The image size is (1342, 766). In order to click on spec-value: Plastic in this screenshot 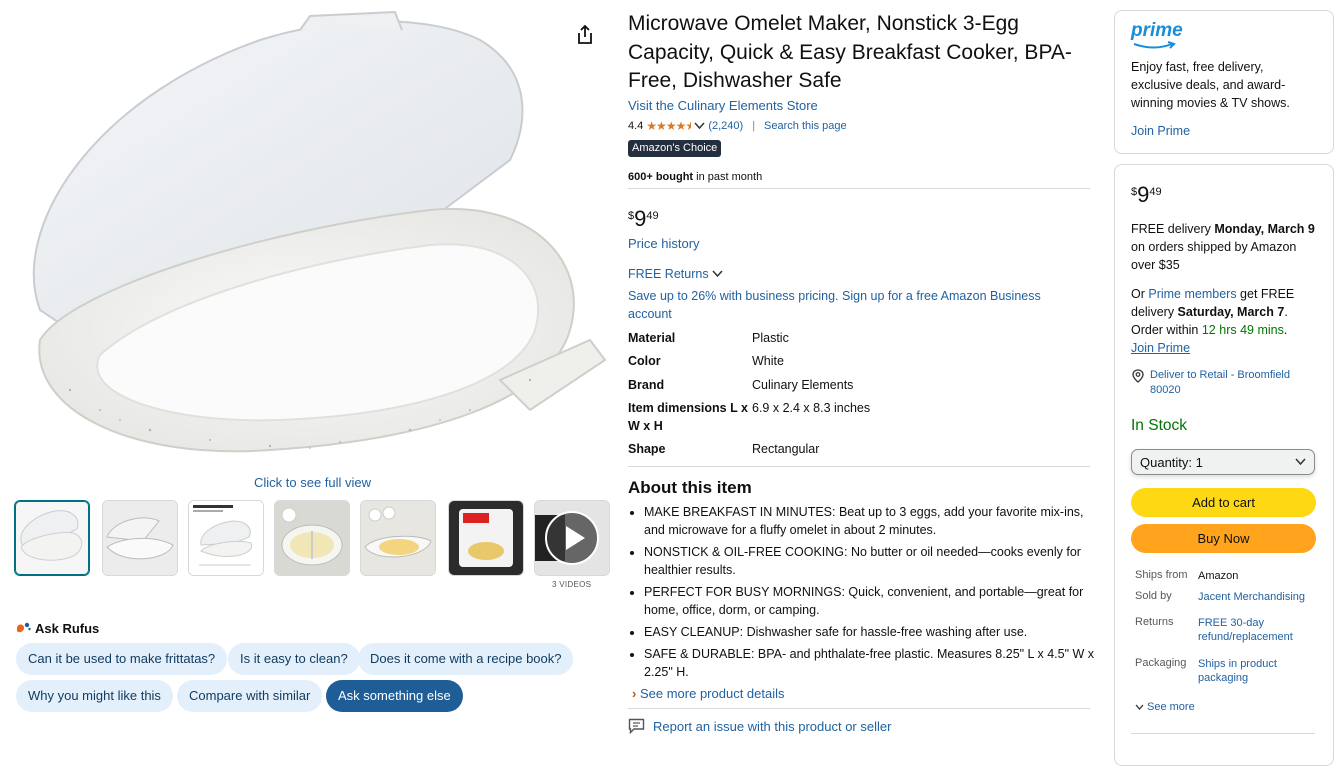, I will do `click(770, 338)`.